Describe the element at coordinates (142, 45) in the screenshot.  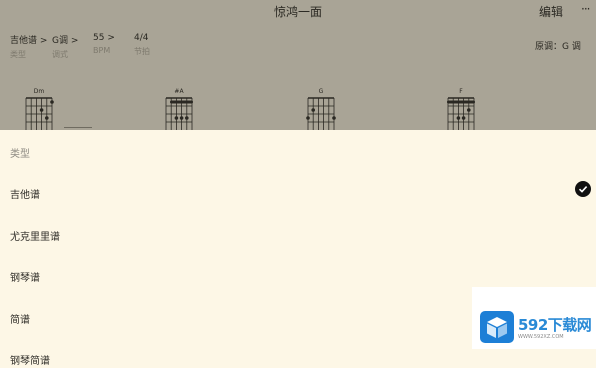
I see `meta-time-signature: 4/4 节拍` at that location.